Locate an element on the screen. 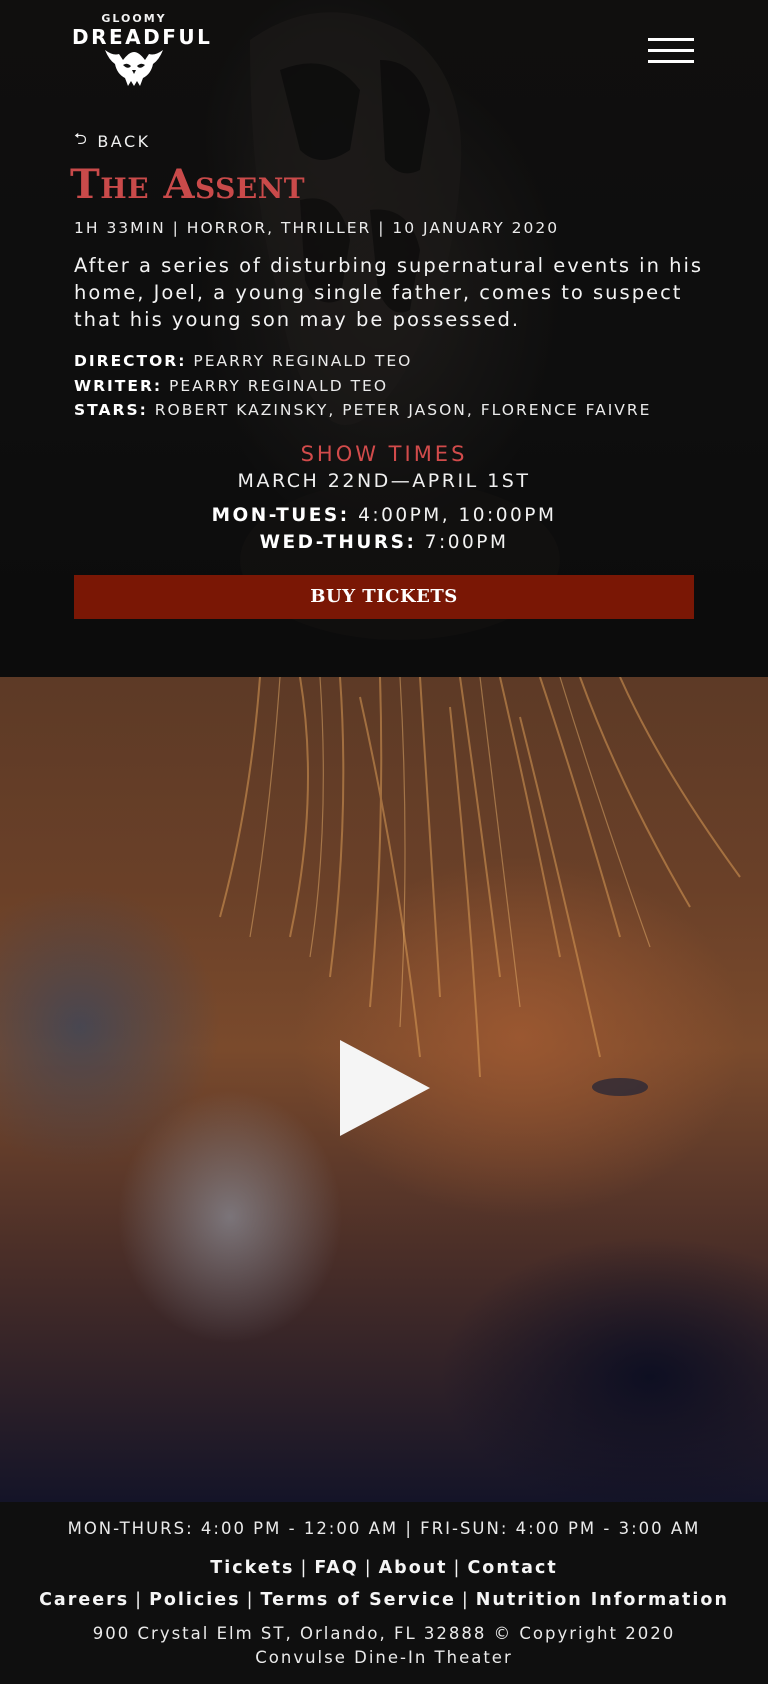  showtime-row: MON-TUES: 4:00PM, 10:00PM is located at coordinates (384, 515).